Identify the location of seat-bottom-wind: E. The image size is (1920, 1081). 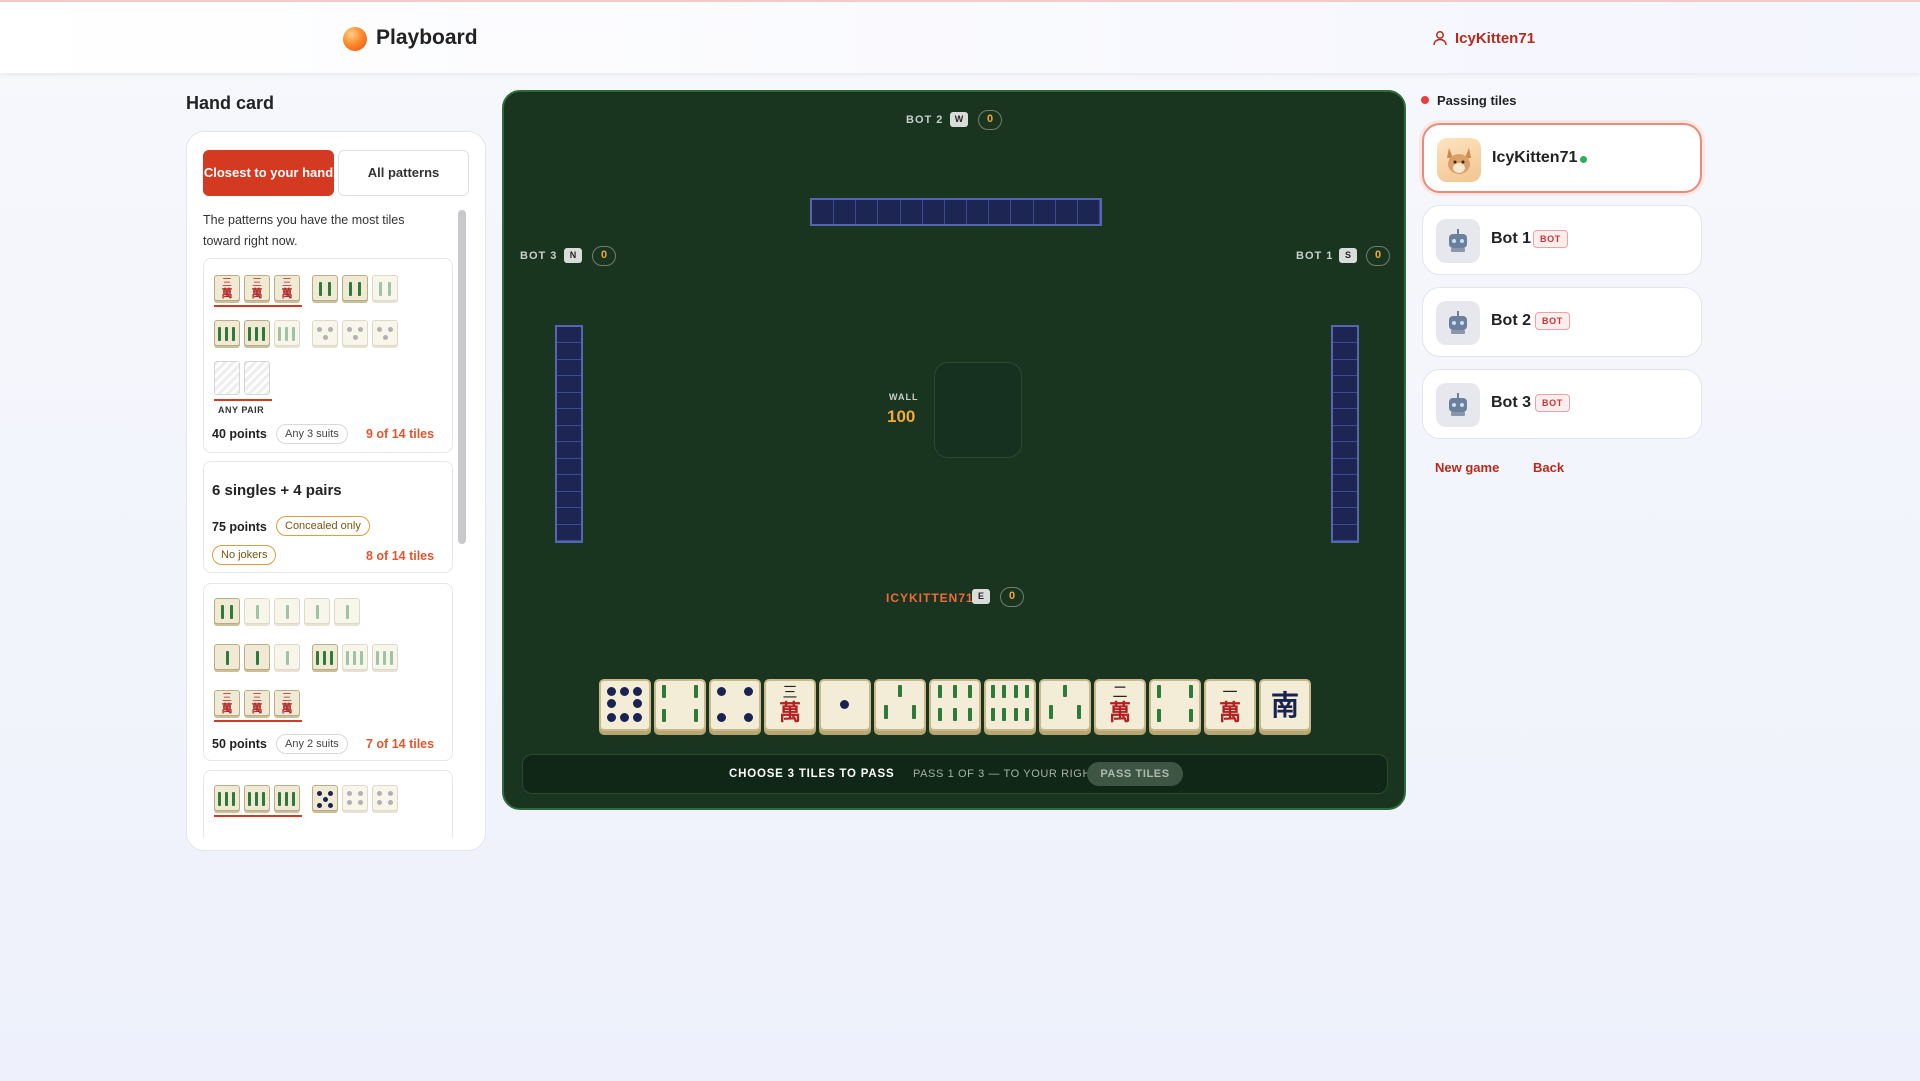
(981, 596).